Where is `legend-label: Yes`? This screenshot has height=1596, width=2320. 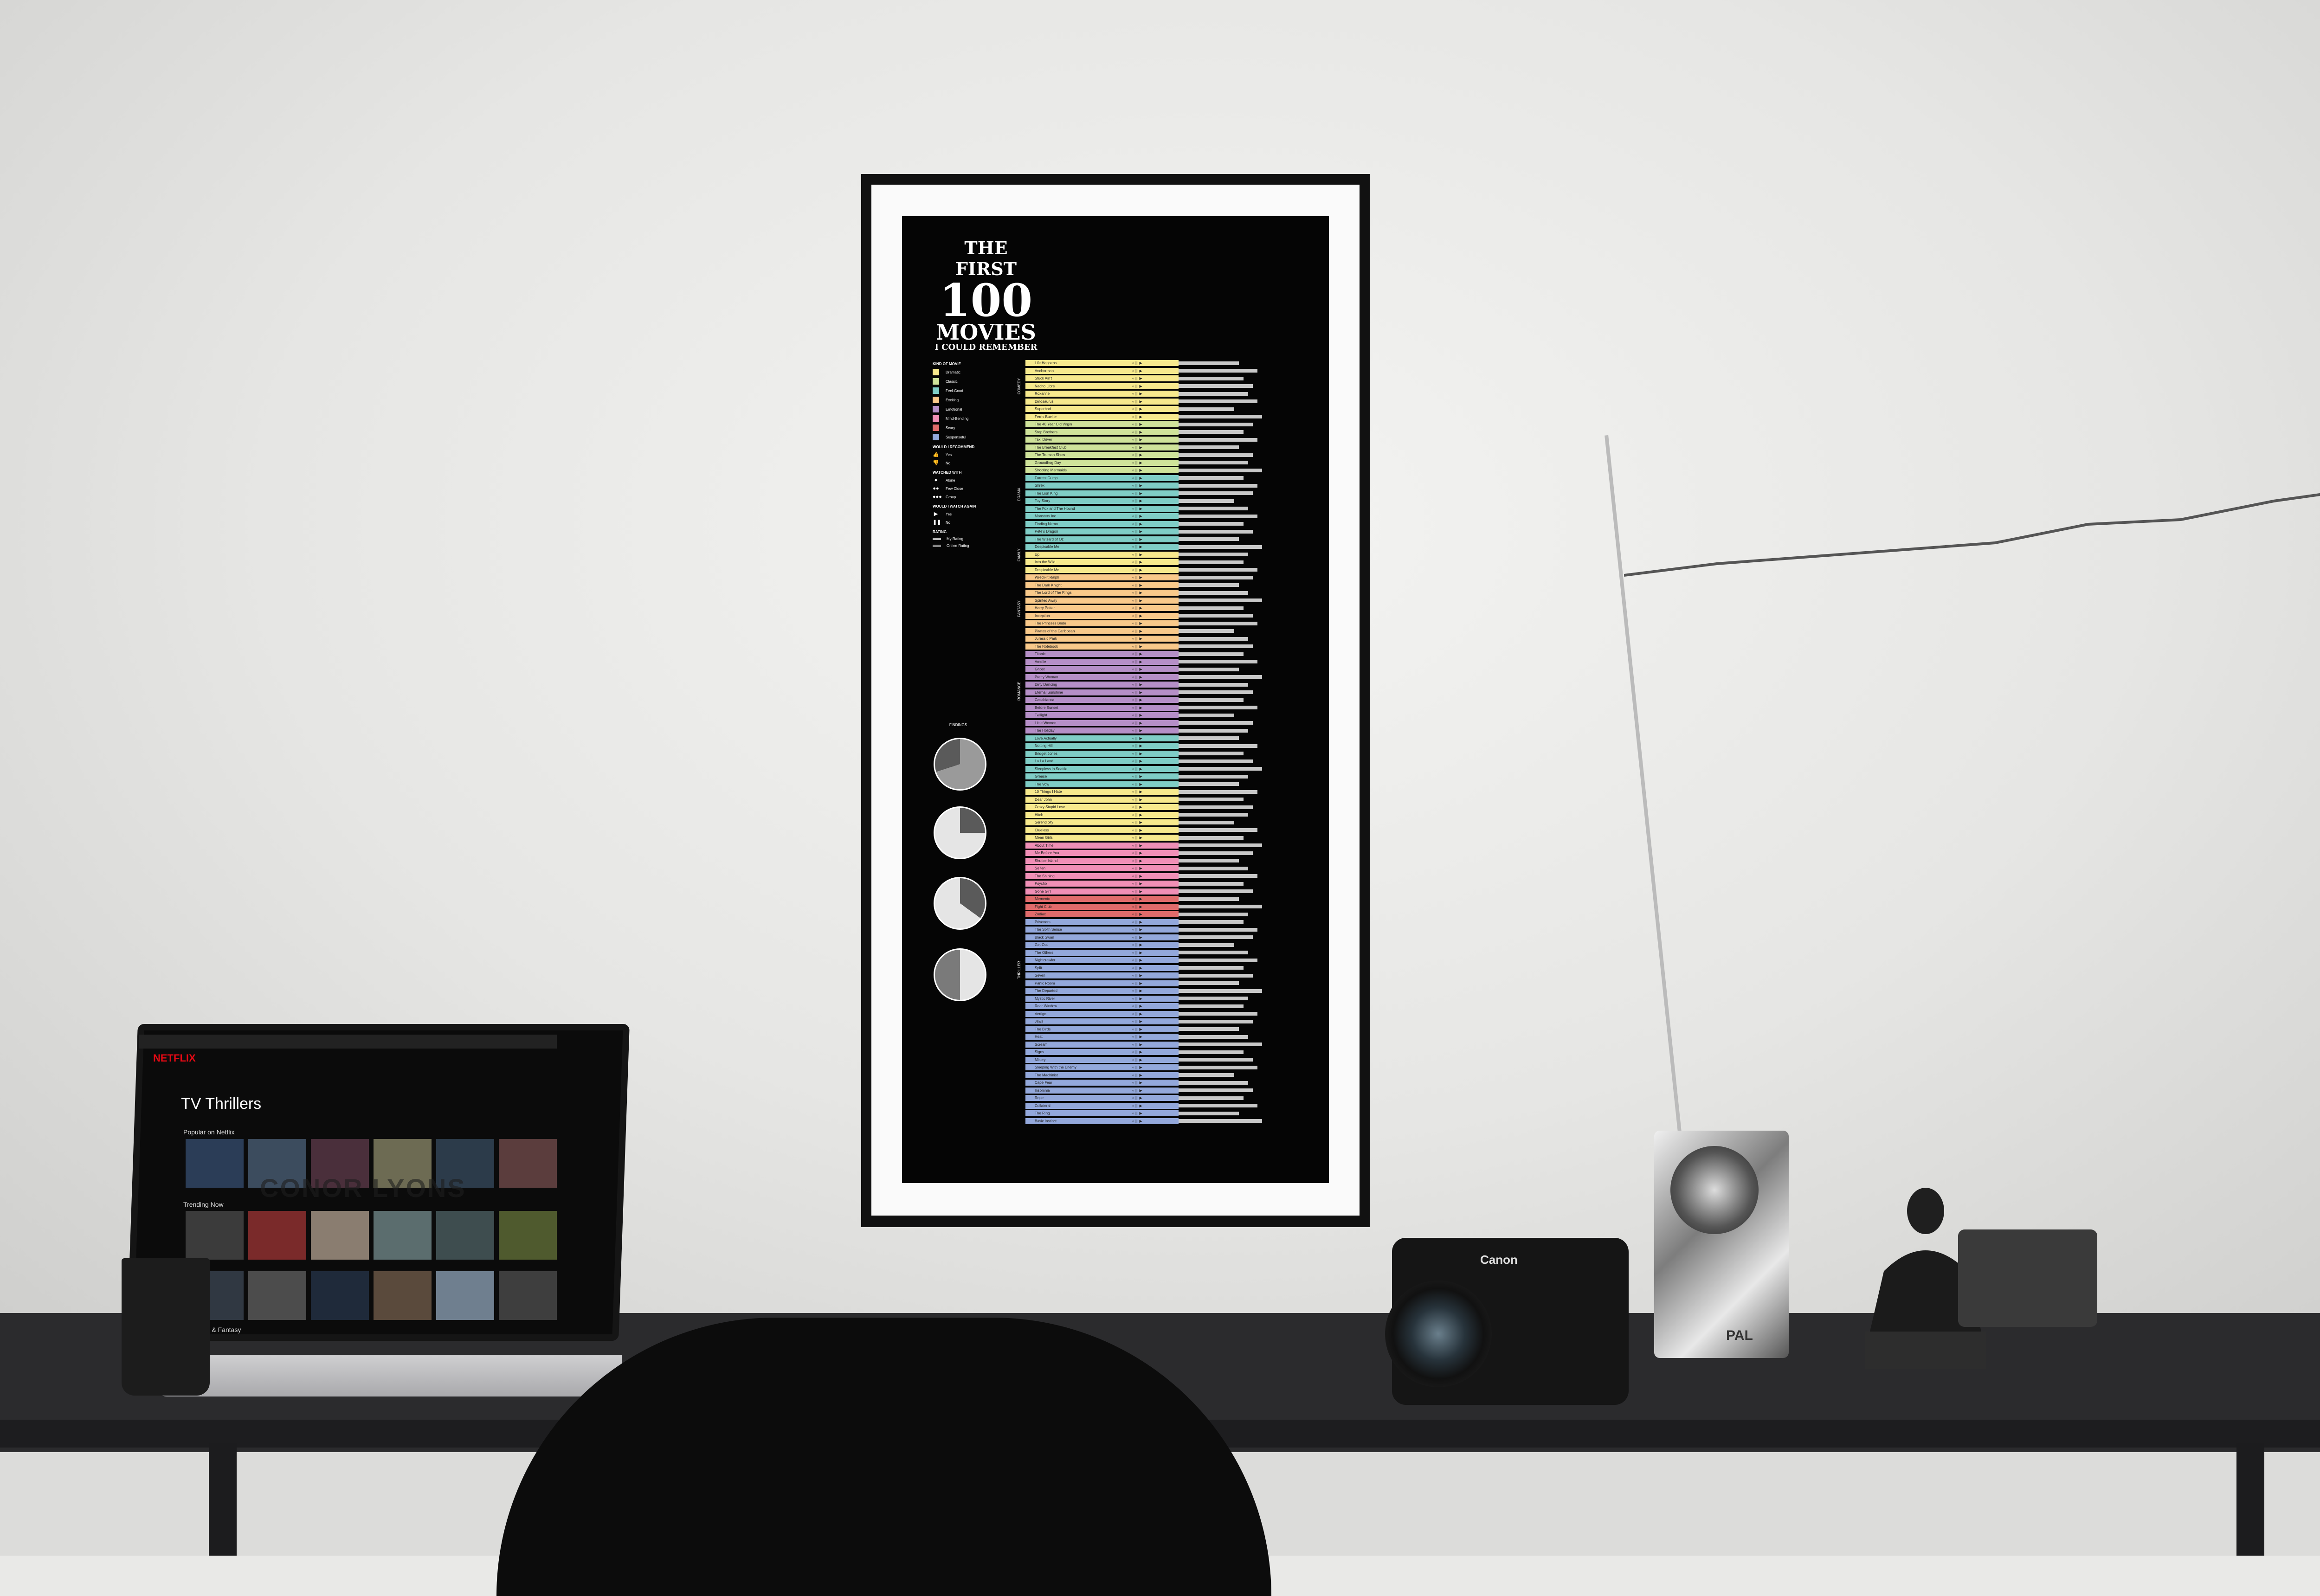 legend-label: Yes is located at coordinates (949, 455).